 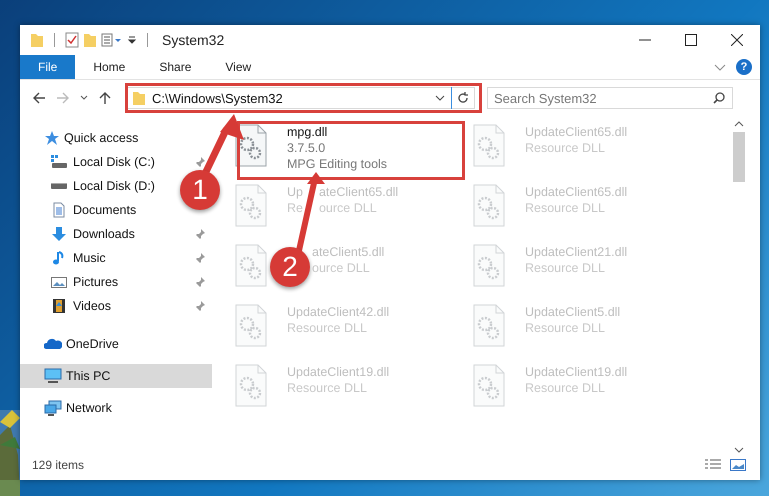 I want to click on file-name: ateClient5.dll, so click(x=348, y=252).